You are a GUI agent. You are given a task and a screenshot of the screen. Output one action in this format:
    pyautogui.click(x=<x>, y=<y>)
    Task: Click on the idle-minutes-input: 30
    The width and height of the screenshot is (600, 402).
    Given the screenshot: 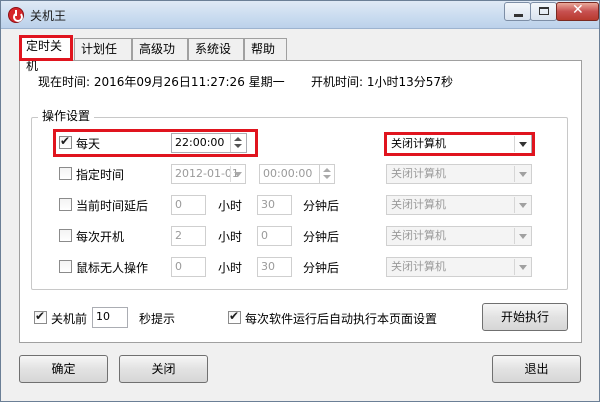 What is the action you would take?
    pyautogui.click(x=274, y=267)
    